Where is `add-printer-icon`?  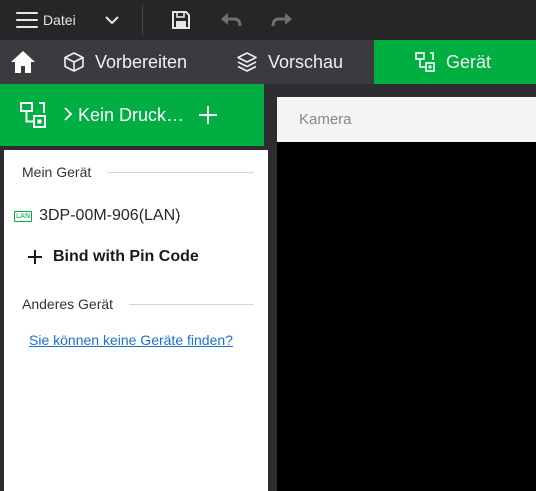
add-printer-icon is located at coordinates (208, 115).